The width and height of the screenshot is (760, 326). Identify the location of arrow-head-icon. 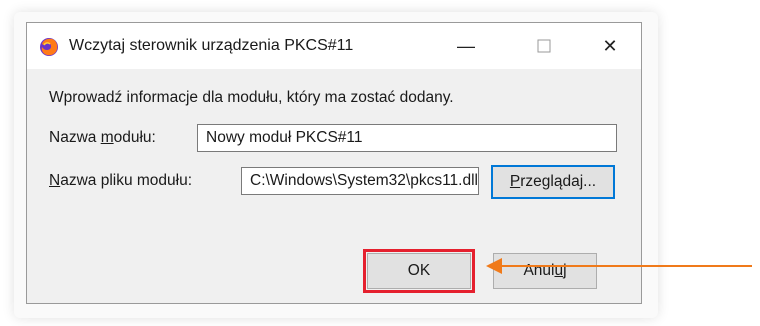
(494, 266).